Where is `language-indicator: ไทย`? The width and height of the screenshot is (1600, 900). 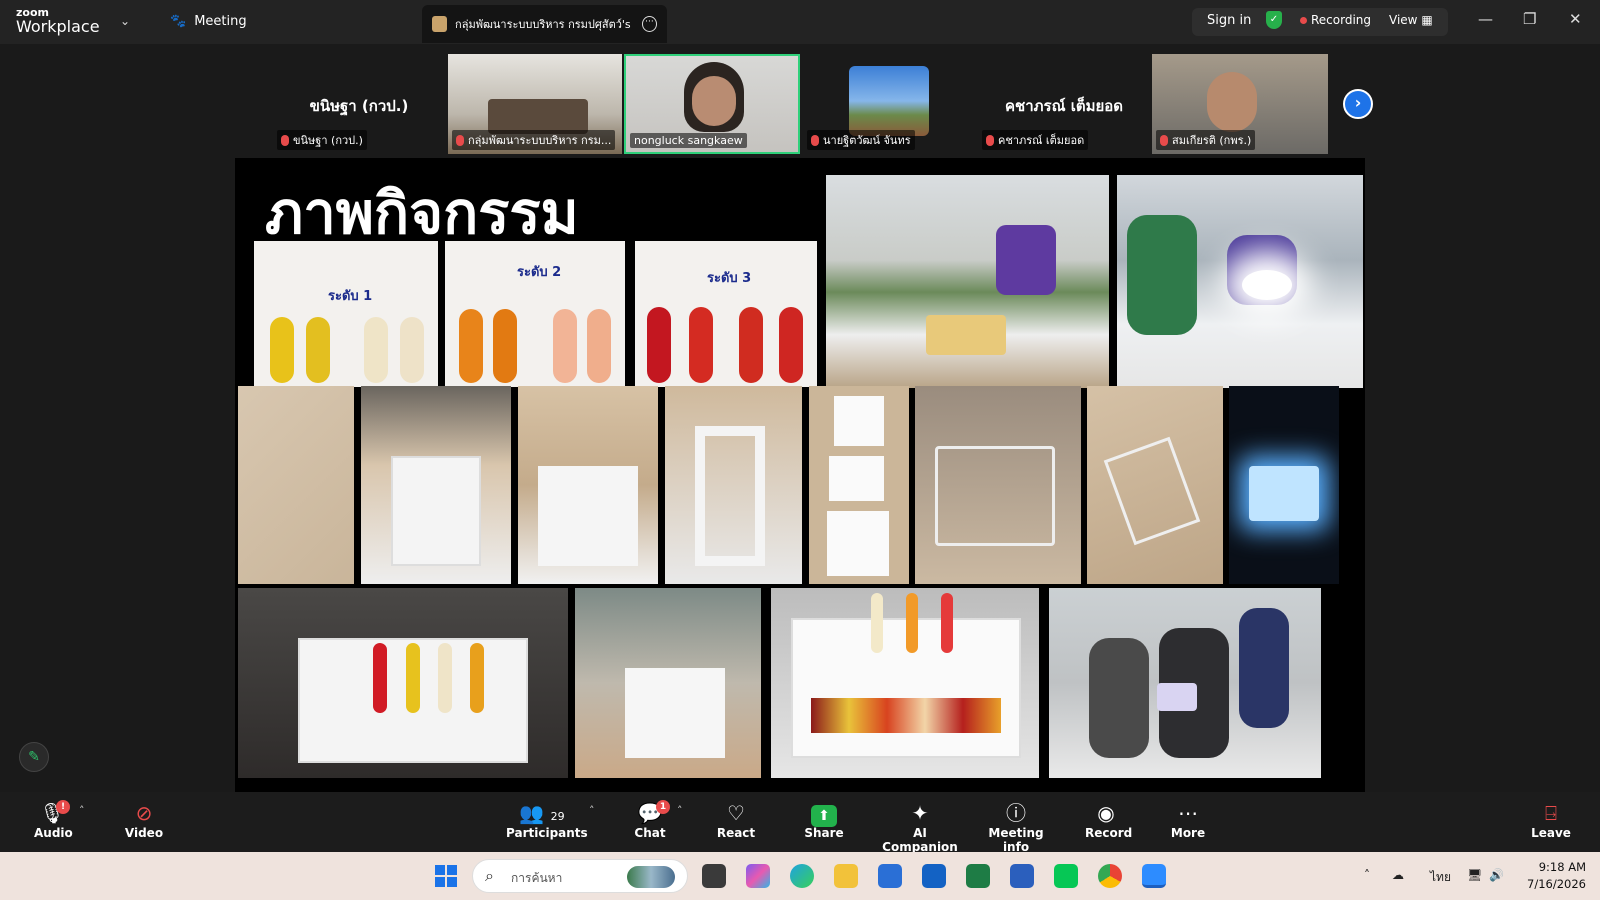
language-indicator: ไทย is located at coordinates (1440, 877).